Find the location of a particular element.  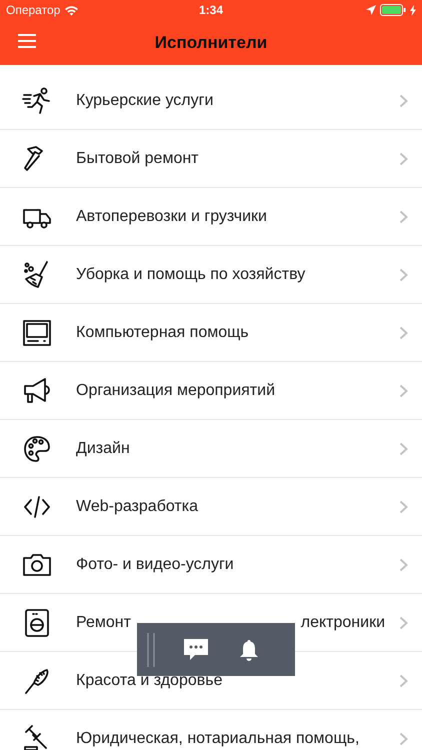

clock-time: 1:34 is located at coordinates (211, 10).